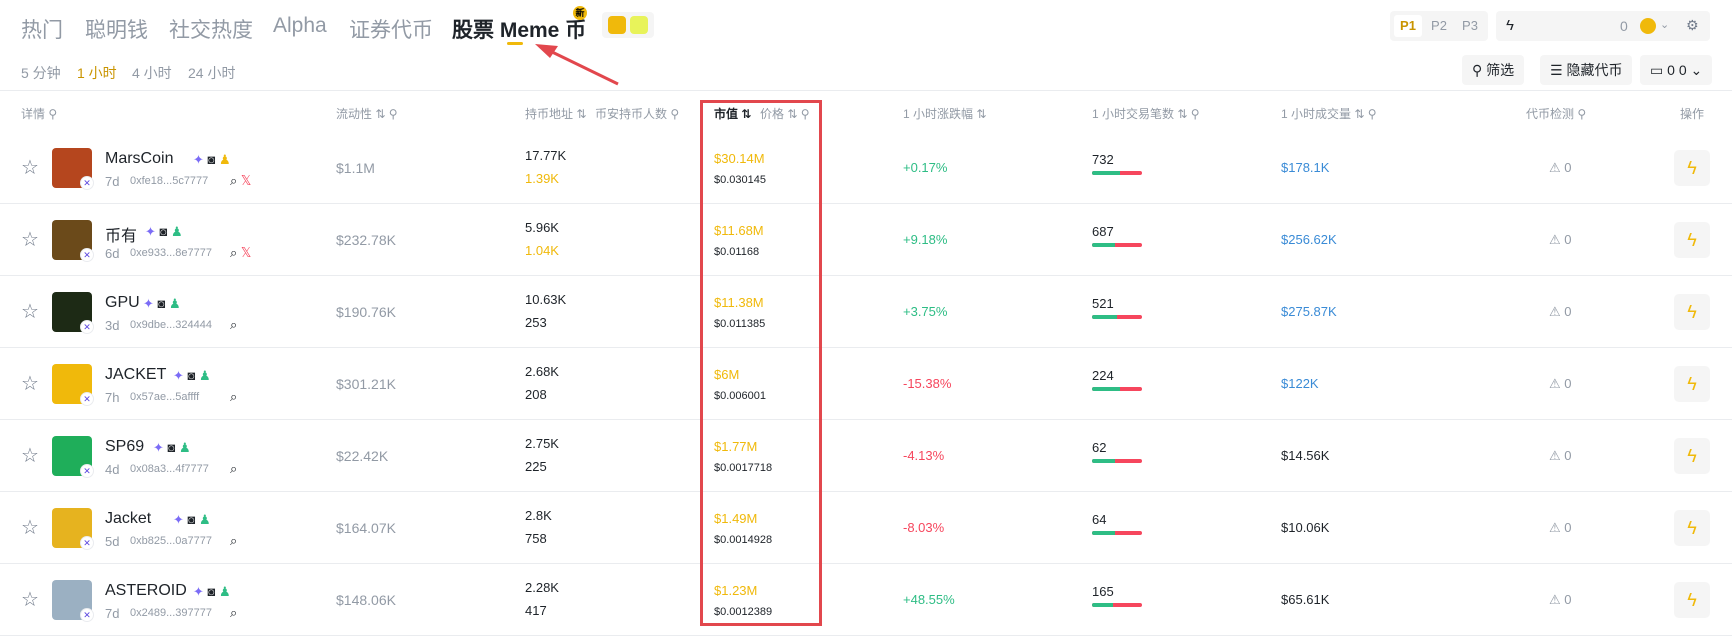 This screenshot has height=636, width=1732. What do you see at coordinates (41, 73) in the screenshot?
I see `timeframe-5m: 5 分钟` at bounding box center [41, 73].